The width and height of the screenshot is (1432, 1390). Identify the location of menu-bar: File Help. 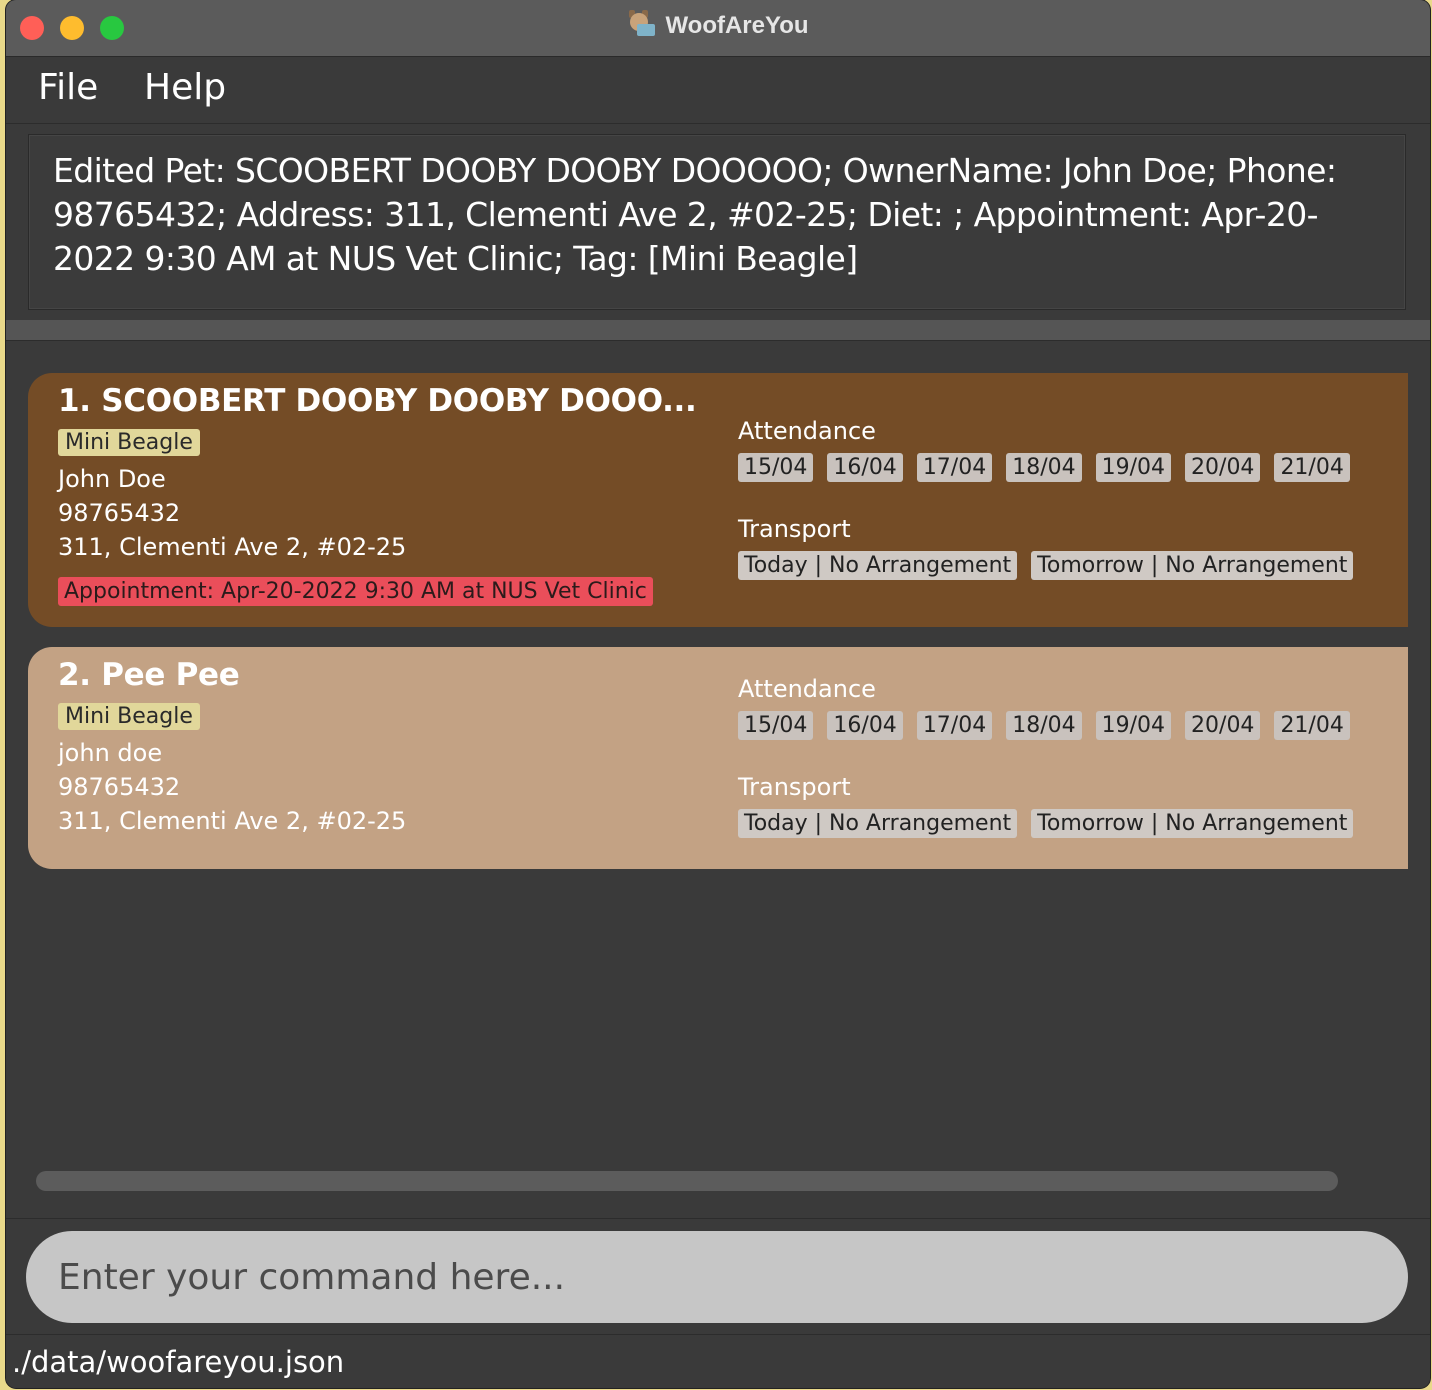
(718, 90).